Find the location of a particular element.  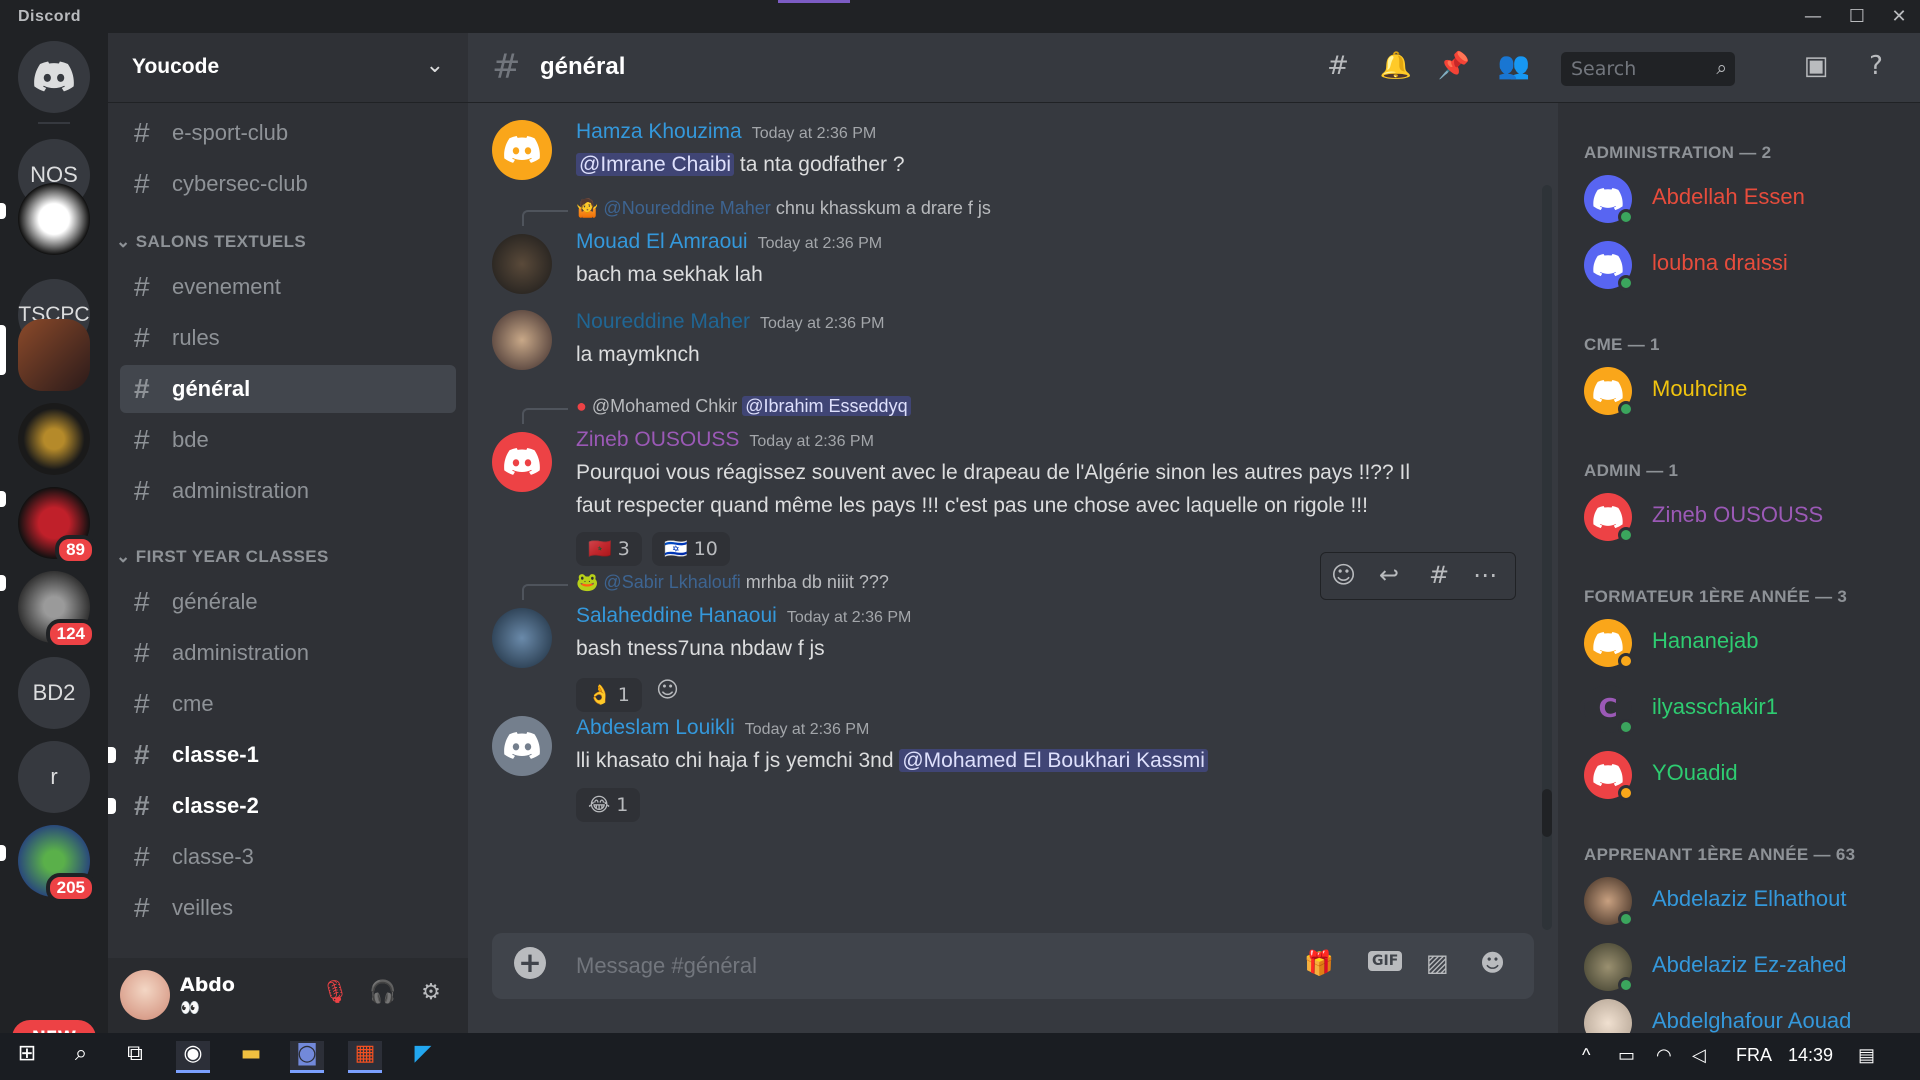

channel-evenement: # evenement is located at coordinates (288, 287).